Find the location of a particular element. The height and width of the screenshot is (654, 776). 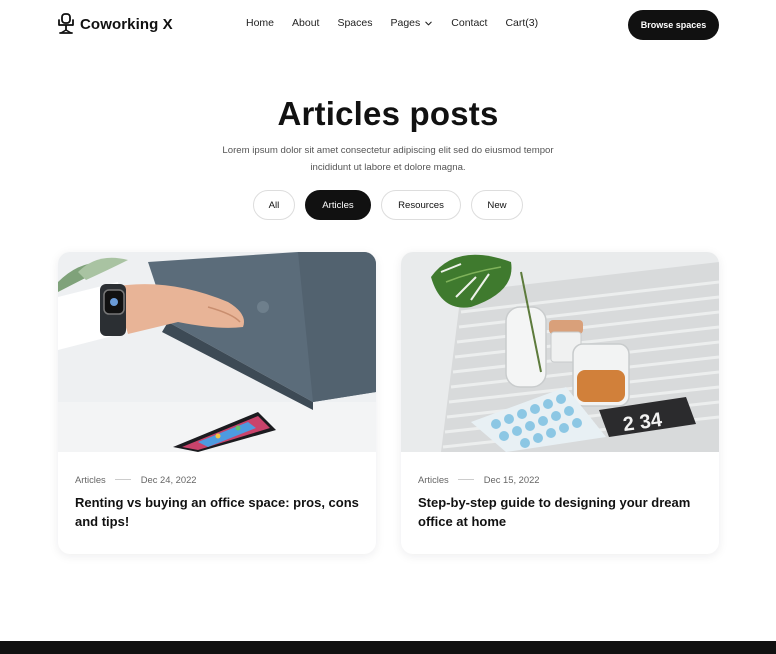

nav-pages-label: Pages is located at coordinates (405, 23).